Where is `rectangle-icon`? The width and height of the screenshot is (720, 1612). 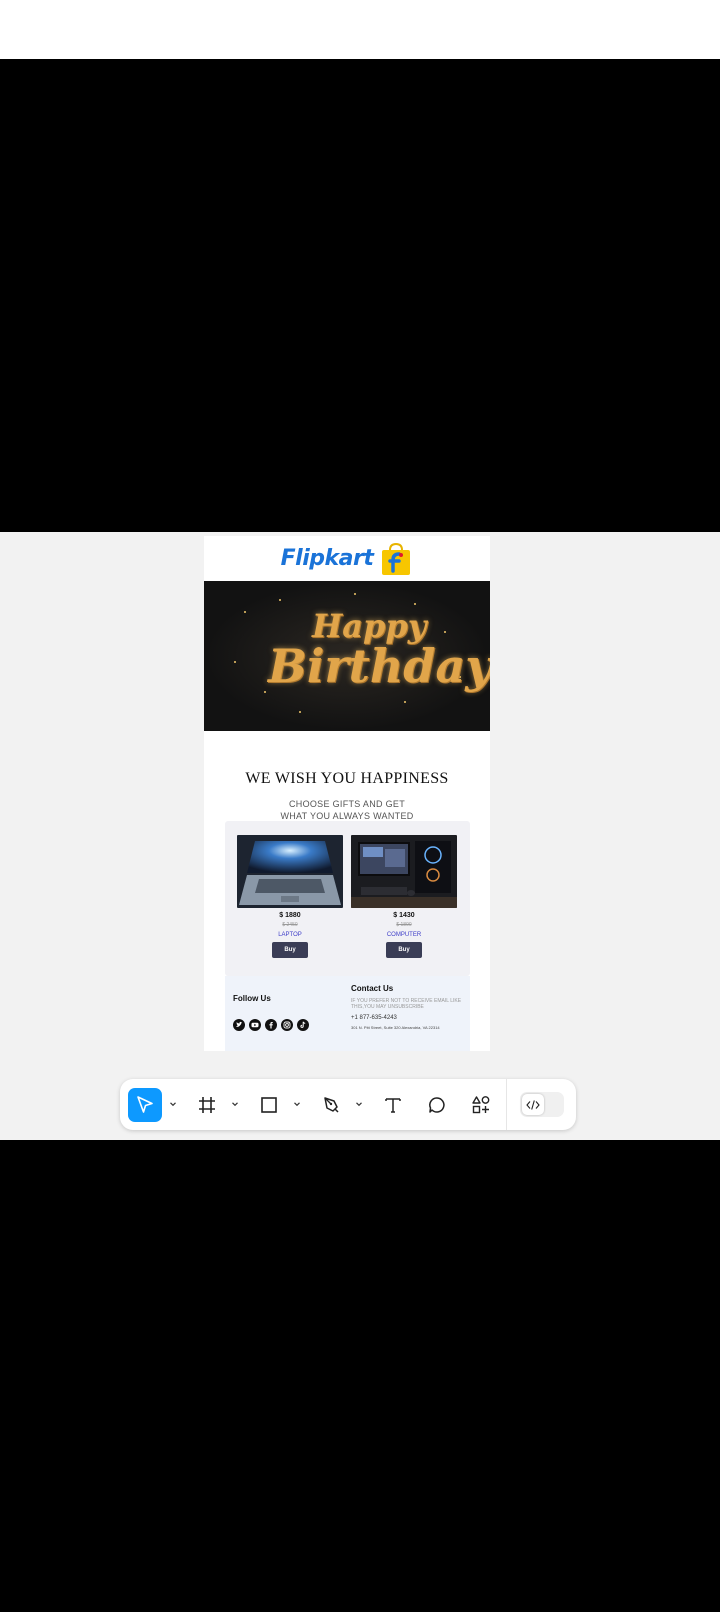
rectangle-icon is located at coordinates (269, 1105).